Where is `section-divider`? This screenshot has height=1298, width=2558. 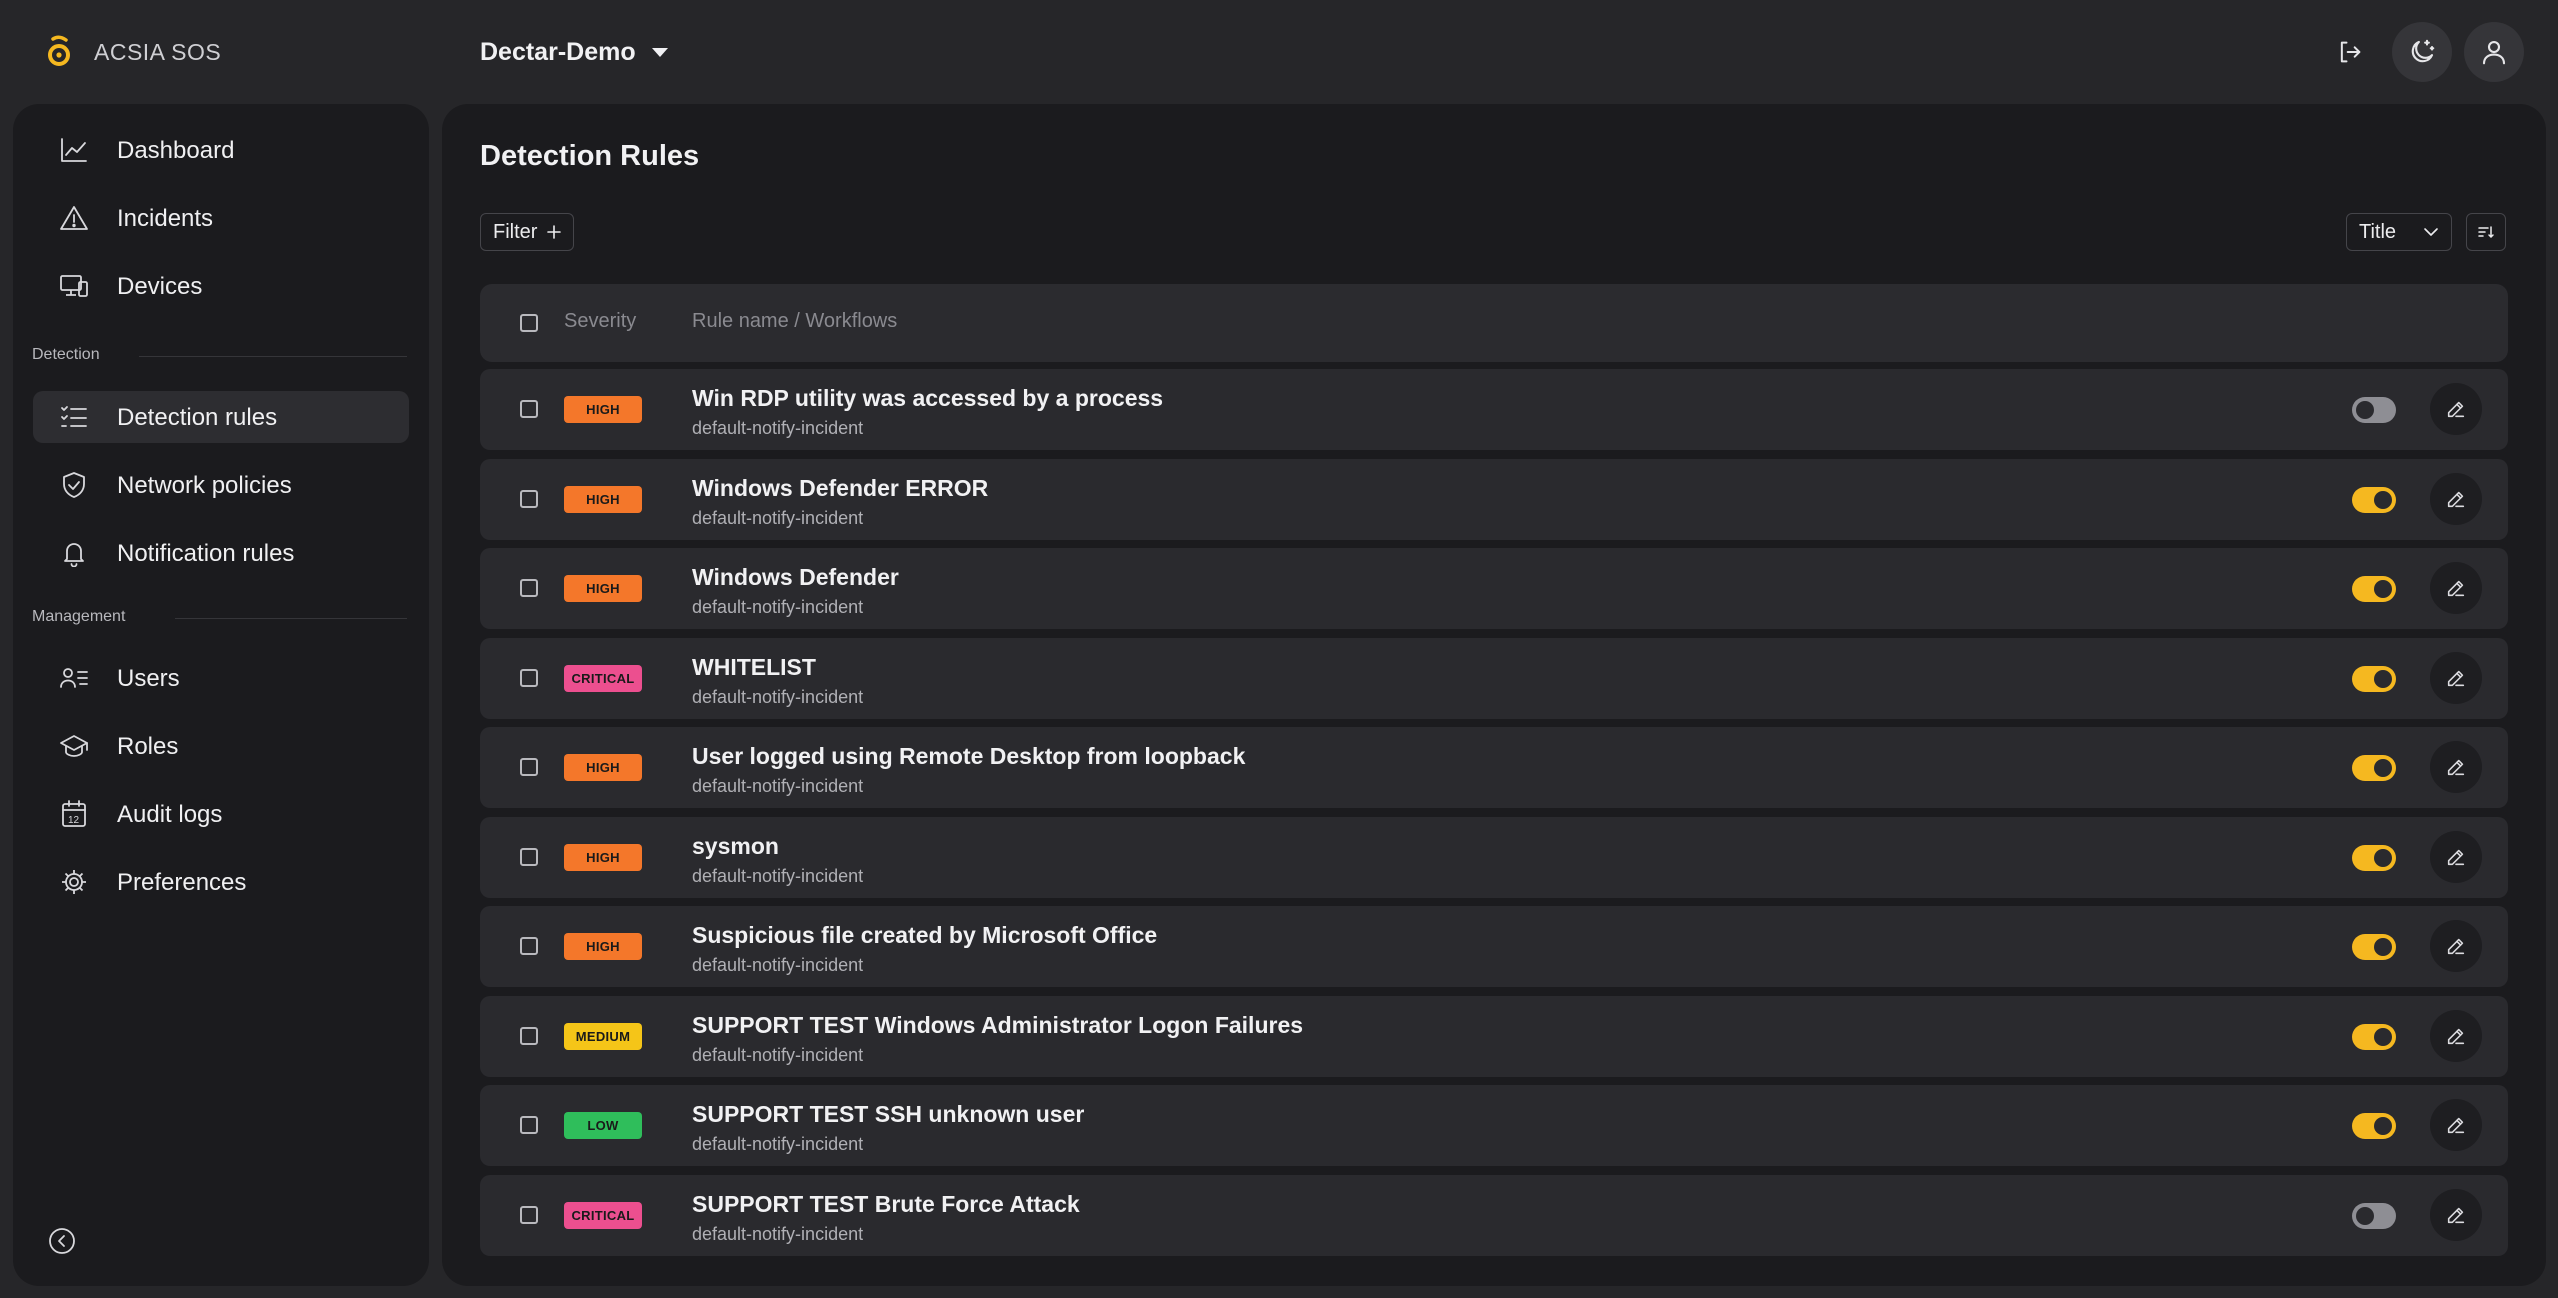 section-divider is located at coordinates (273, 356).